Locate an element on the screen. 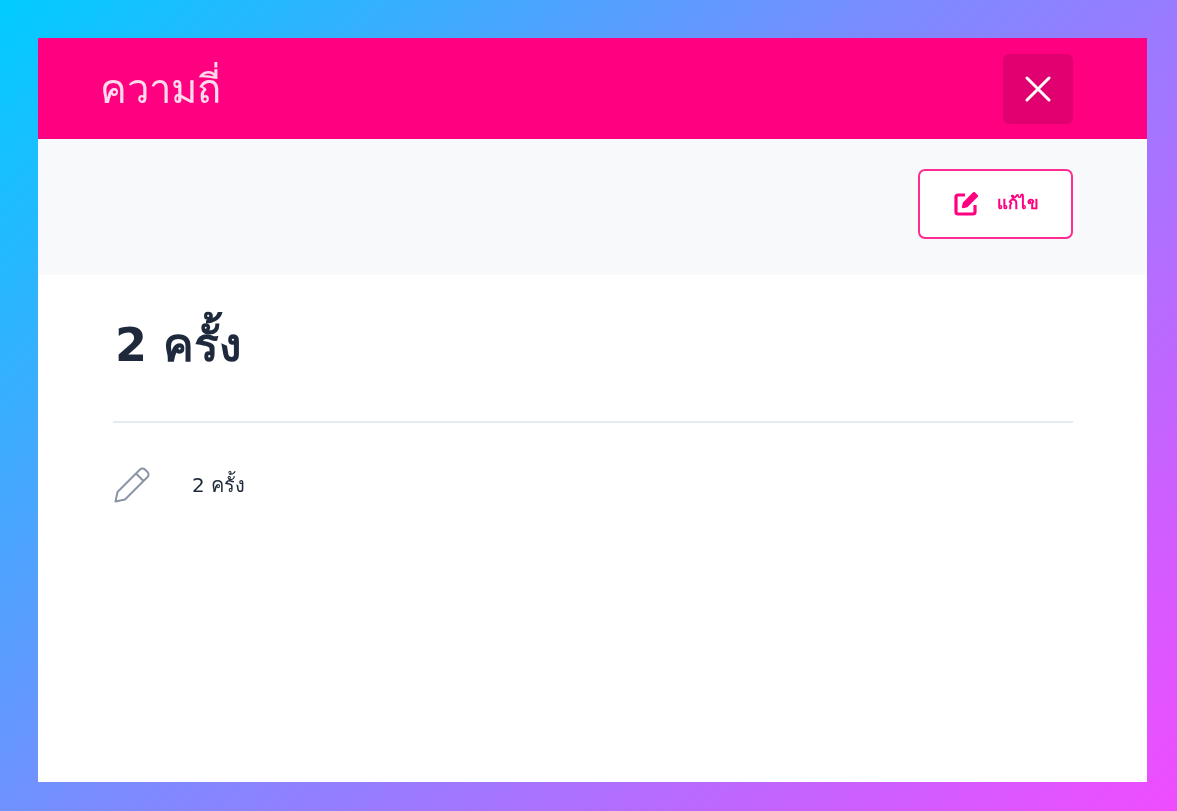 Image resolution: width=1177 pixels, height=811 pixels. detail-text: 2 ครั้ง is located at coordinates (219, 485).